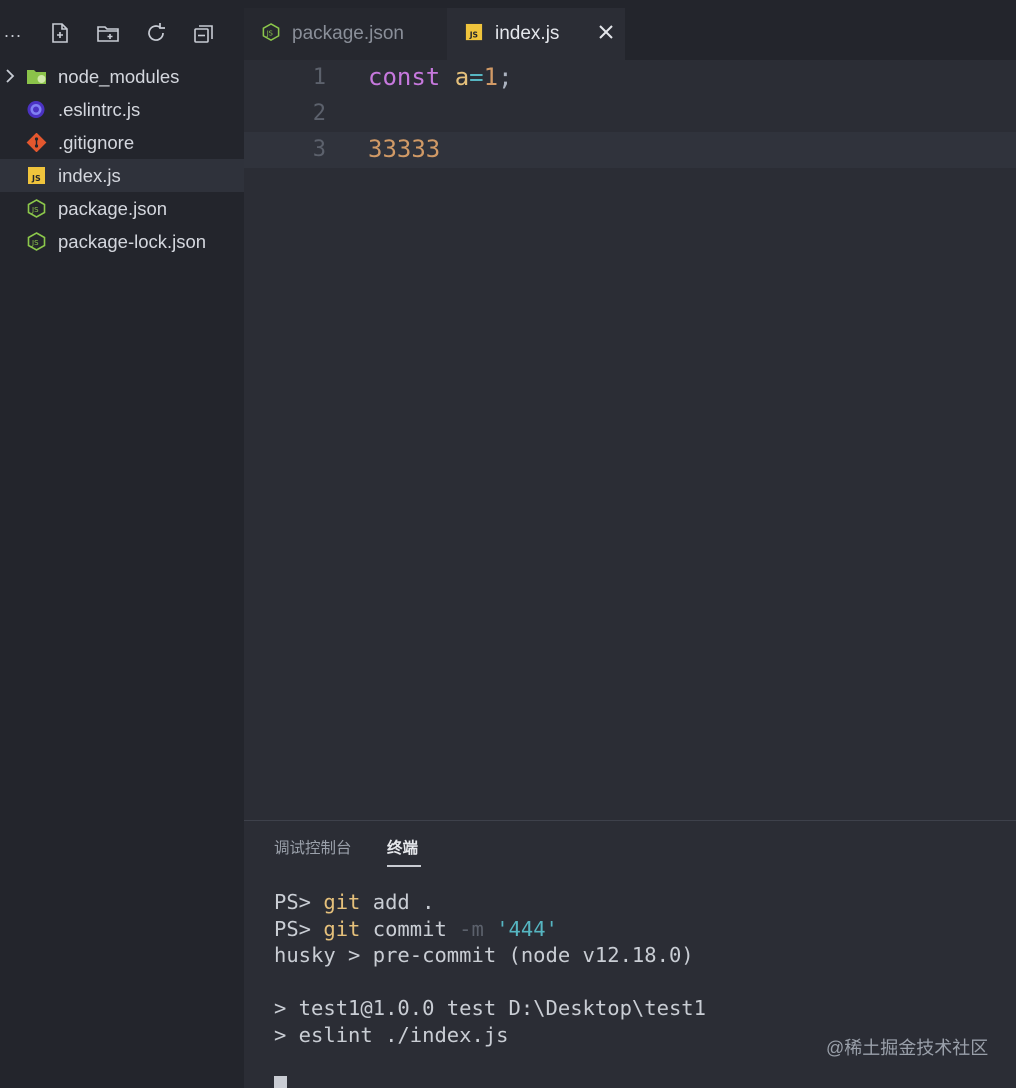  I want to click on tree-item-eslintrc: .eslintrc.js, so click(122, 109).